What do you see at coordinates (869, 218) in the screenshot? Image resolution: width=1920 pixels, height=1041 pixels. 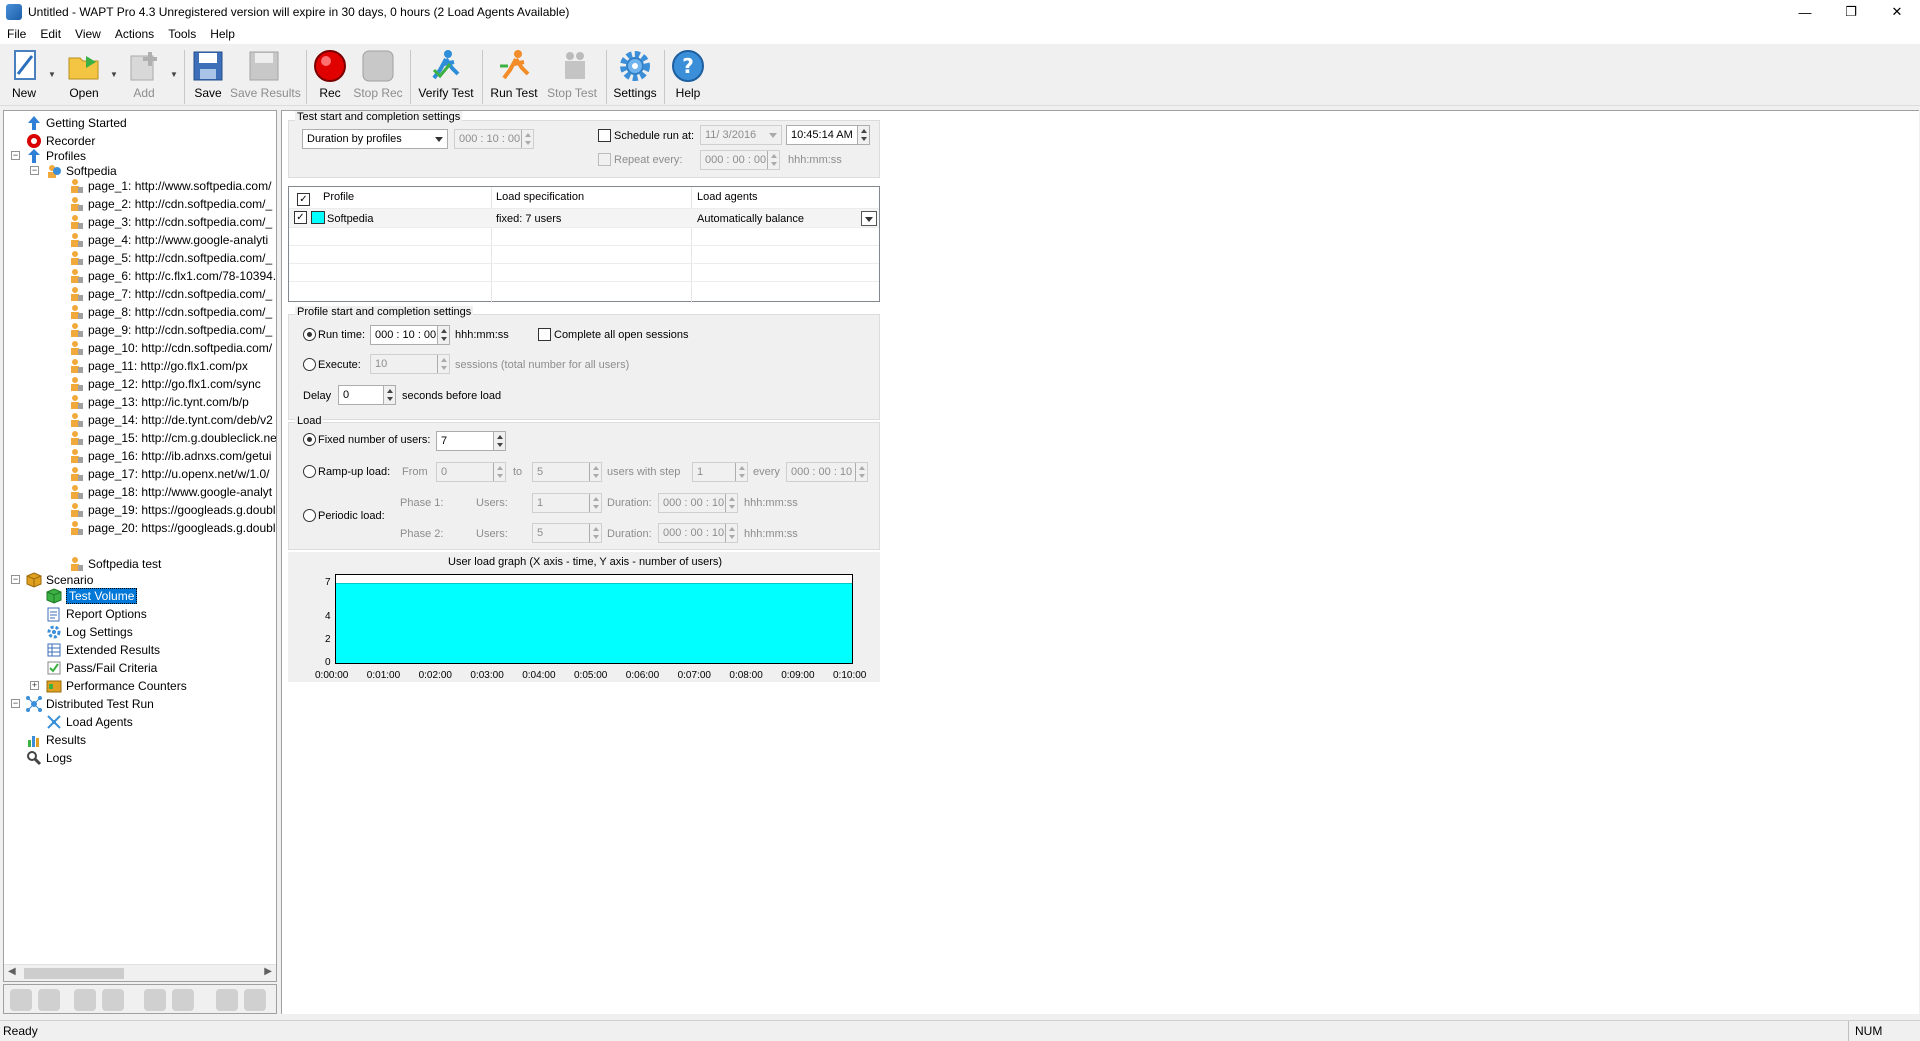 I see `load-agents-dropdown-button` at bounding box center [869, 218].